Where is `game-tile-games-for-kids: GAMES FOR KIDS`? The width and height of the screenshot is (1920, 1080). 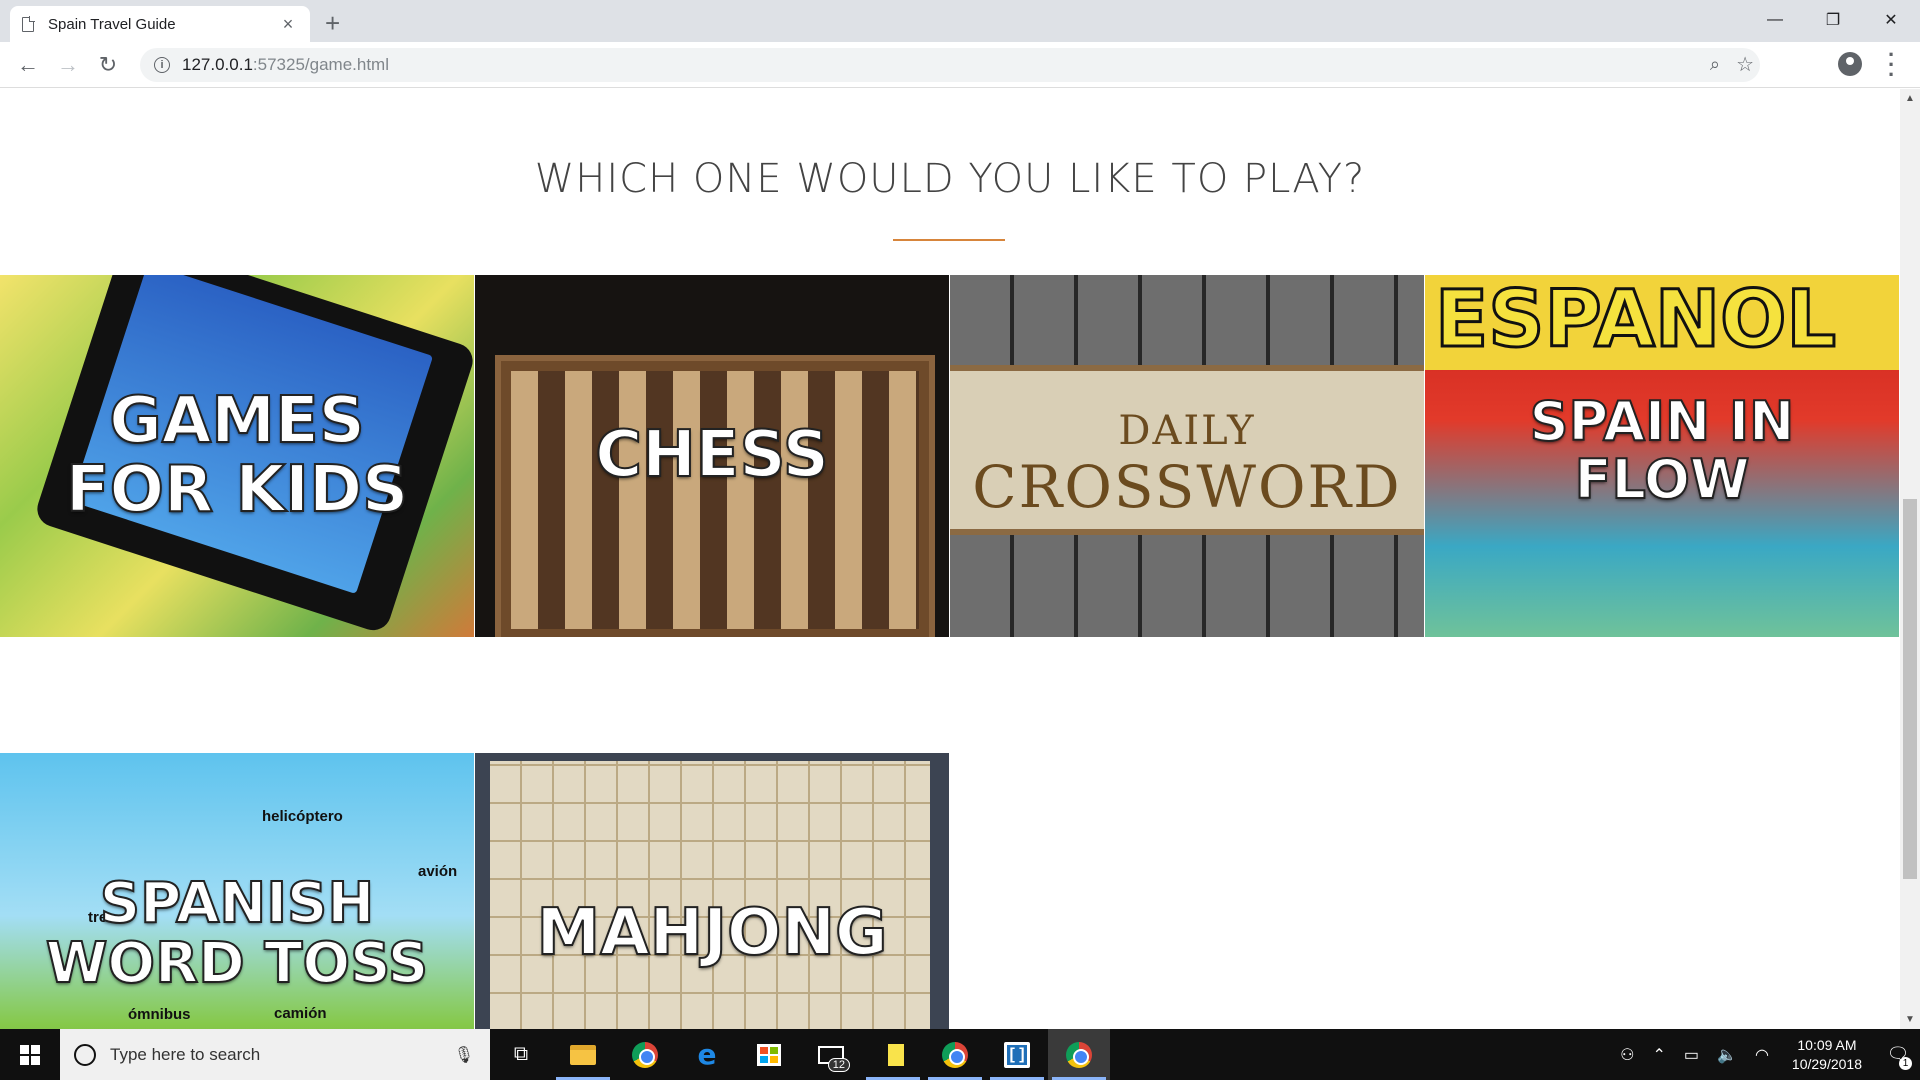
game-tile-games-for-kids: GAMES FOR KIDS is located at coordinates (237, 456).